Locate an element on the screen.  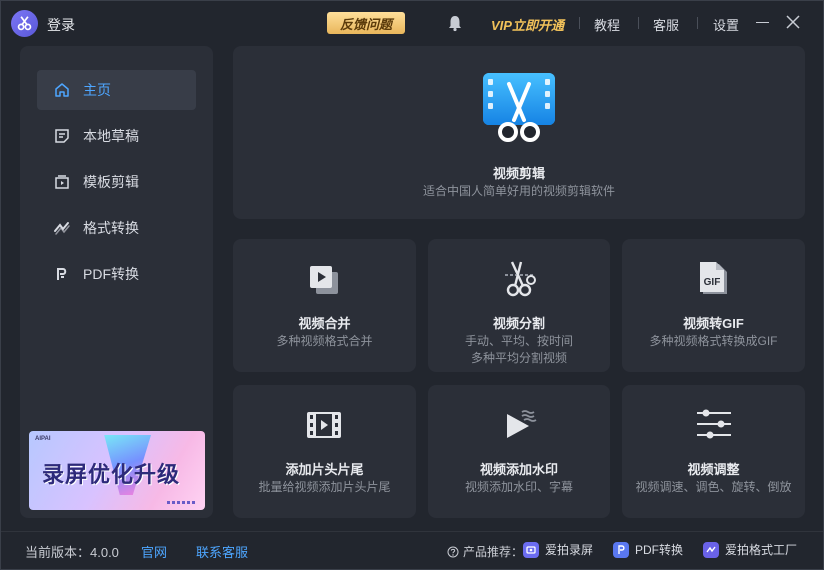
sidebar-item-convert: 格式转换 is located at coordinates (116, 228).